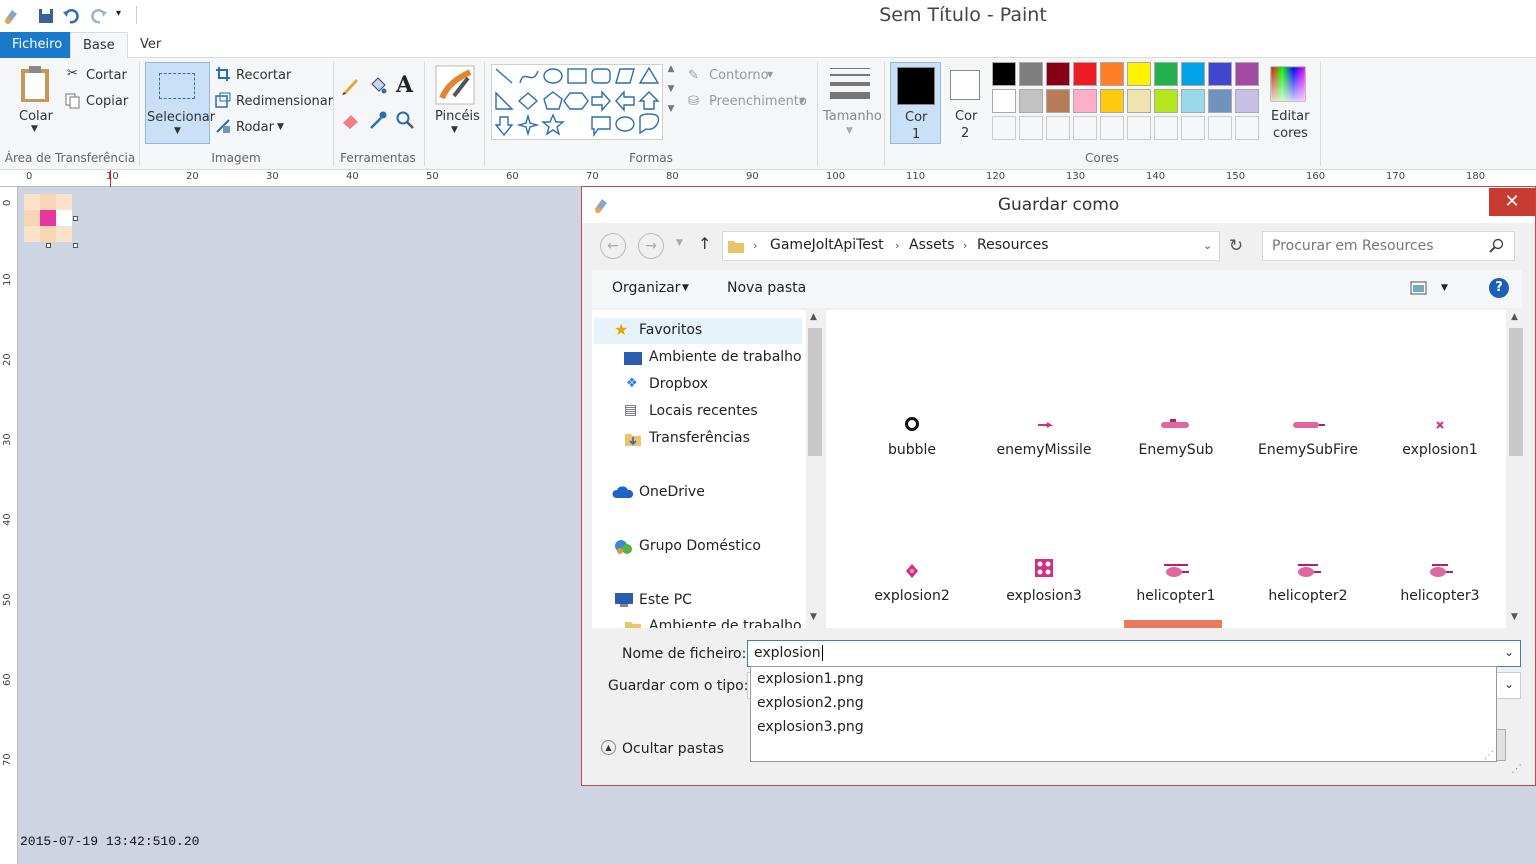 The image size is (1536, 864). What do you see at coordinates (106, 75) in the screenshot?
I see `cut-button: Cortar` at bounding box center [106, 75].